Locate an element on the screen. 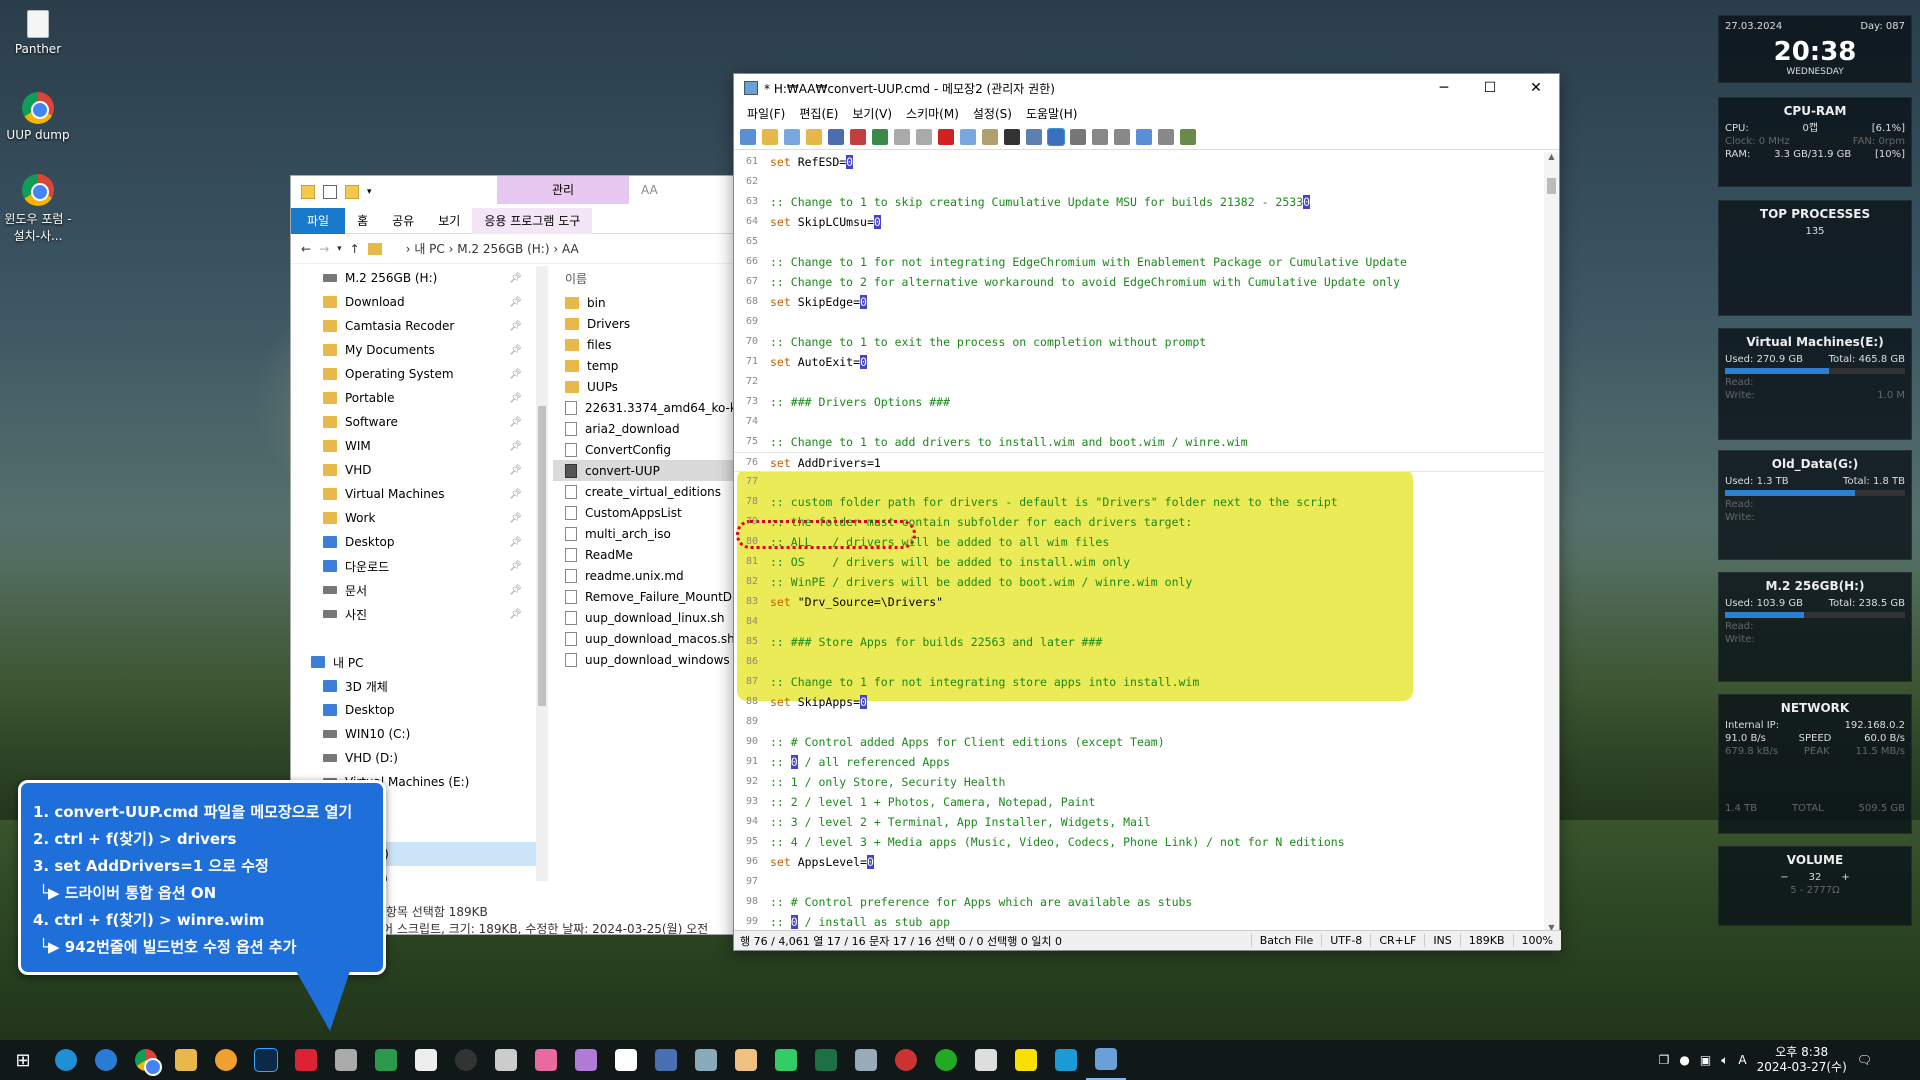 The image size is (1920, 1080). file-list-item: Remove_Failure_MountDir is located at coordinates (643, 596).